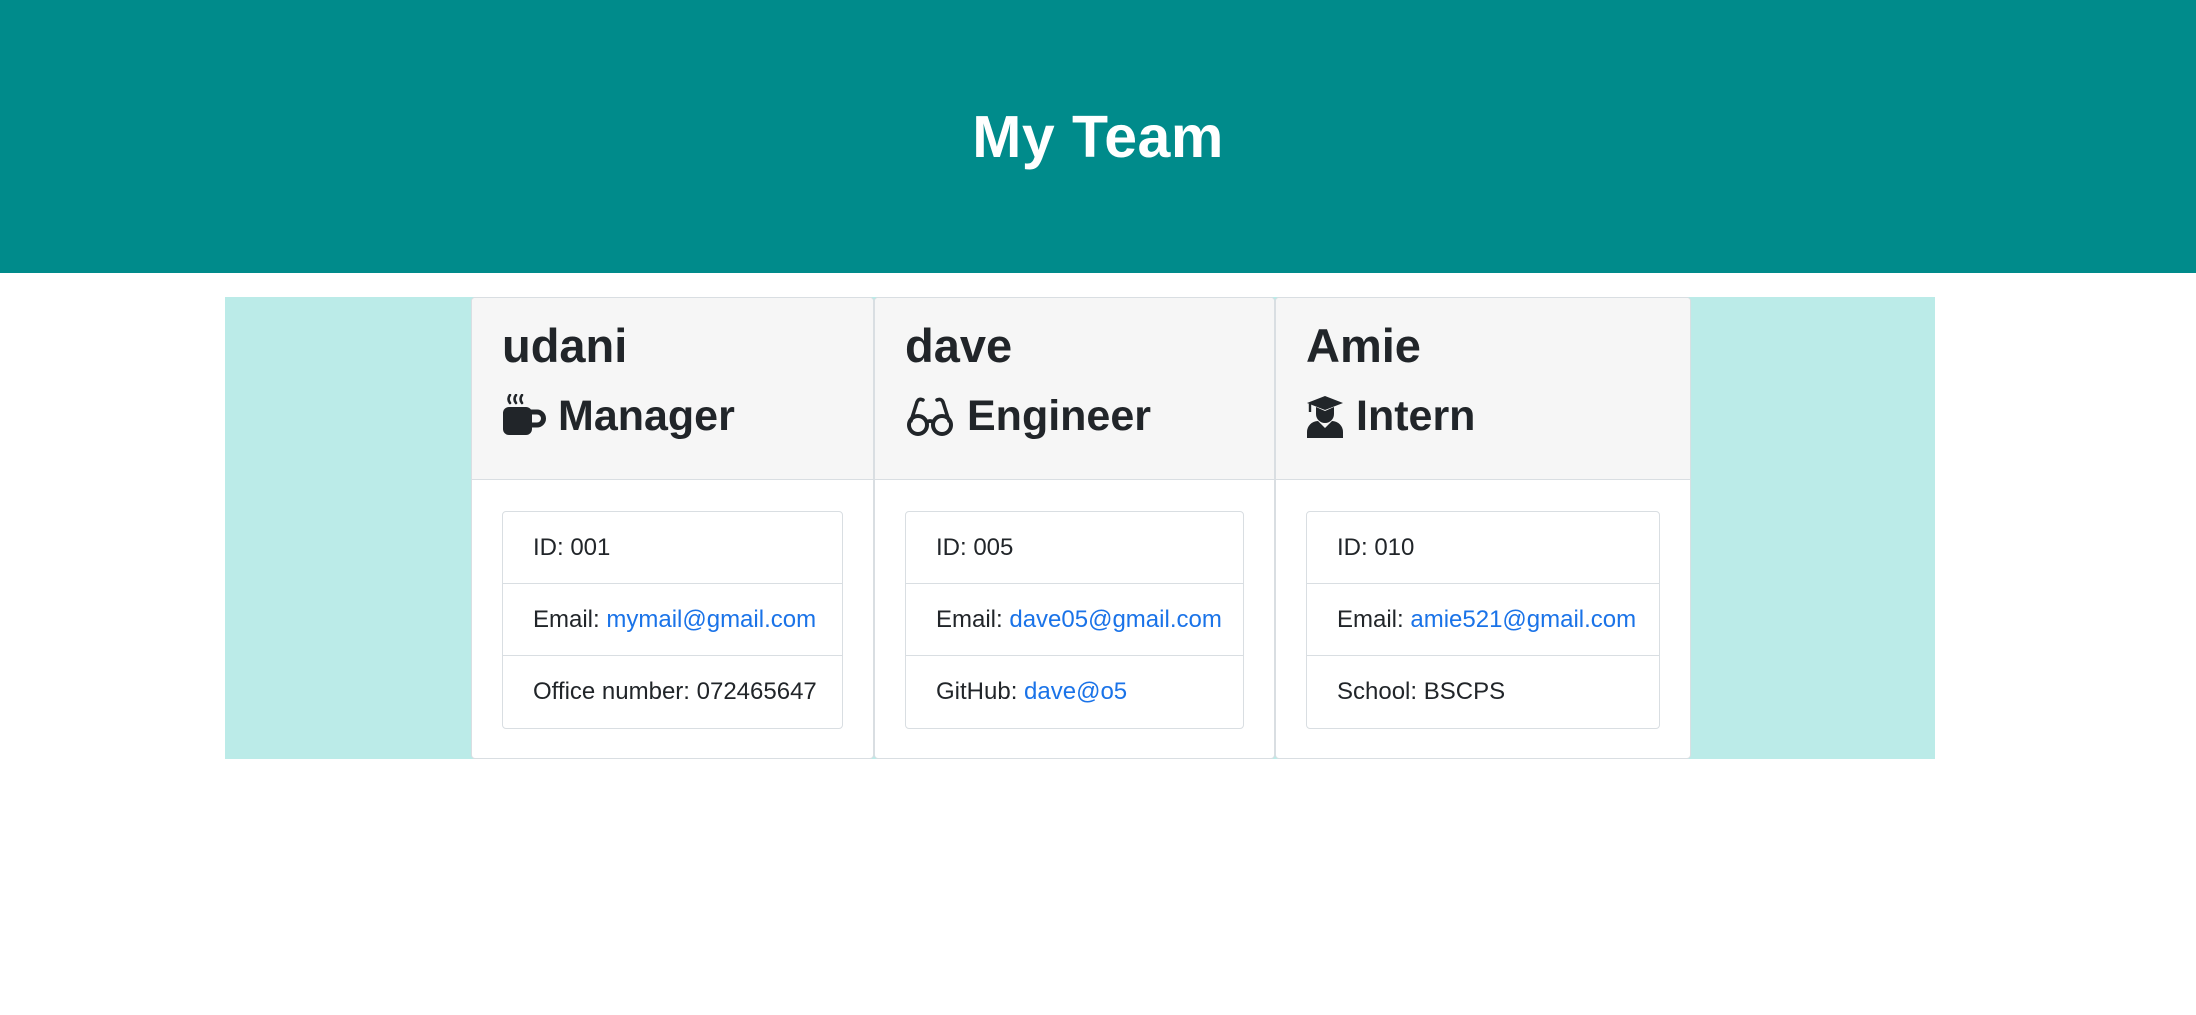  I want to click on employee-name: dave, so click(959, 345).